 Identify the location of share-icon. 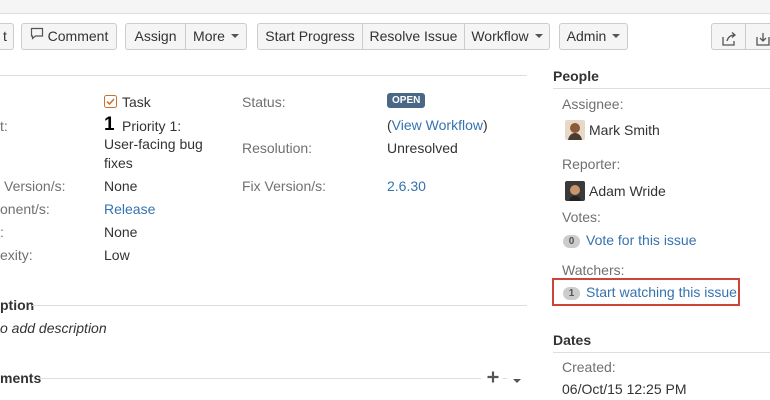
(729, 41).